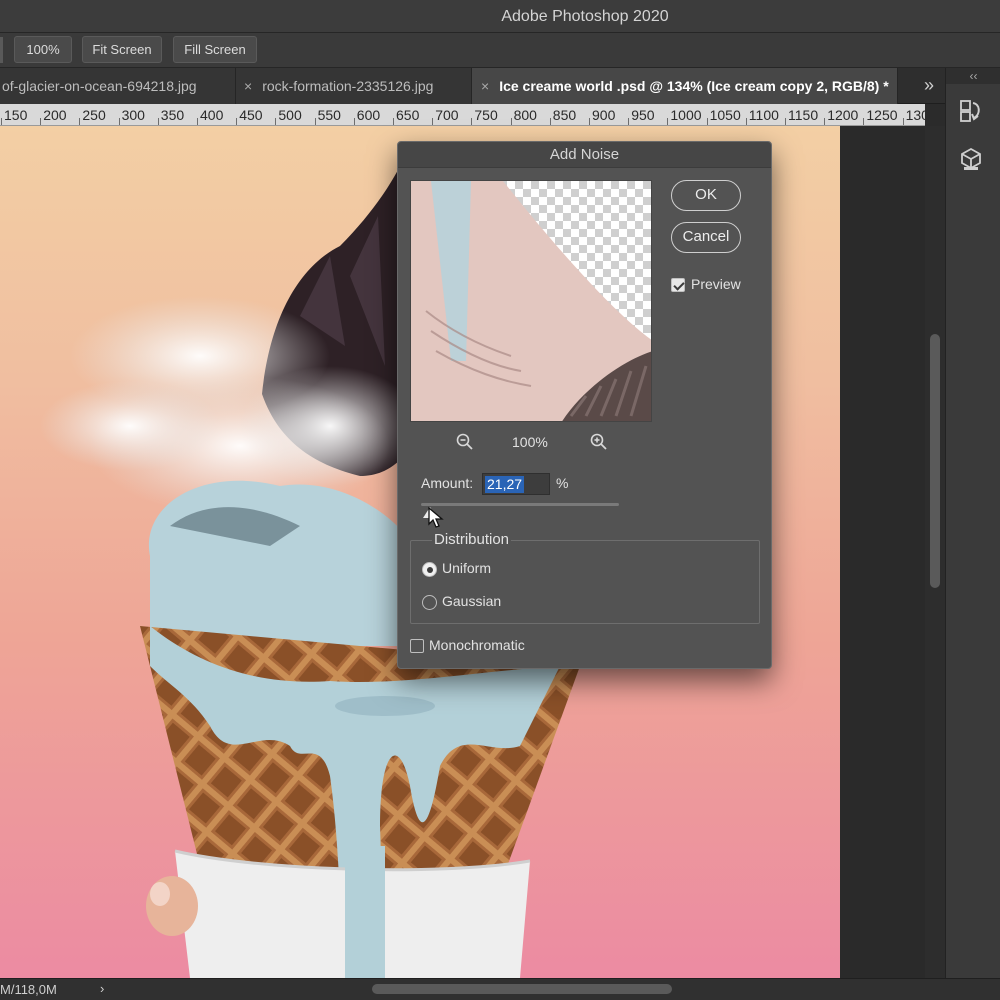 This screenshot has height=1000, width=1000. Describe the element at coordinates (686, 115) in the screenshot. I see `ruler-label: 1000` at that location.